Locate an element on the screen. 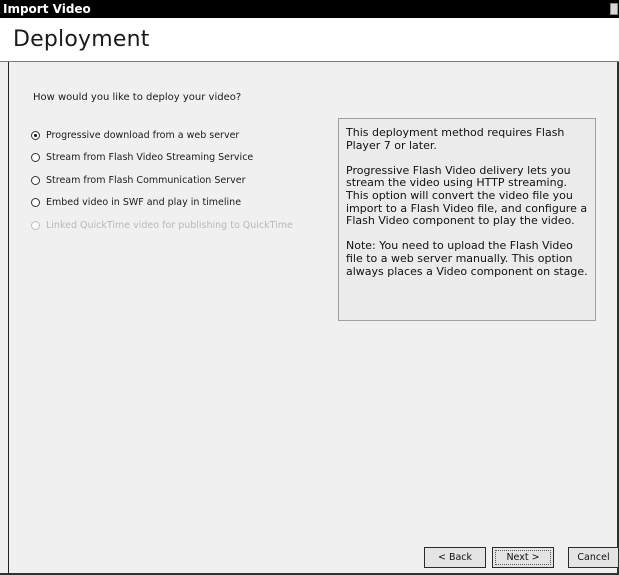 The height and width of the screenshot is (575, 619). option-flash-communication-server: Stream from Flash Communication Server is located at coordinates (162, 180).